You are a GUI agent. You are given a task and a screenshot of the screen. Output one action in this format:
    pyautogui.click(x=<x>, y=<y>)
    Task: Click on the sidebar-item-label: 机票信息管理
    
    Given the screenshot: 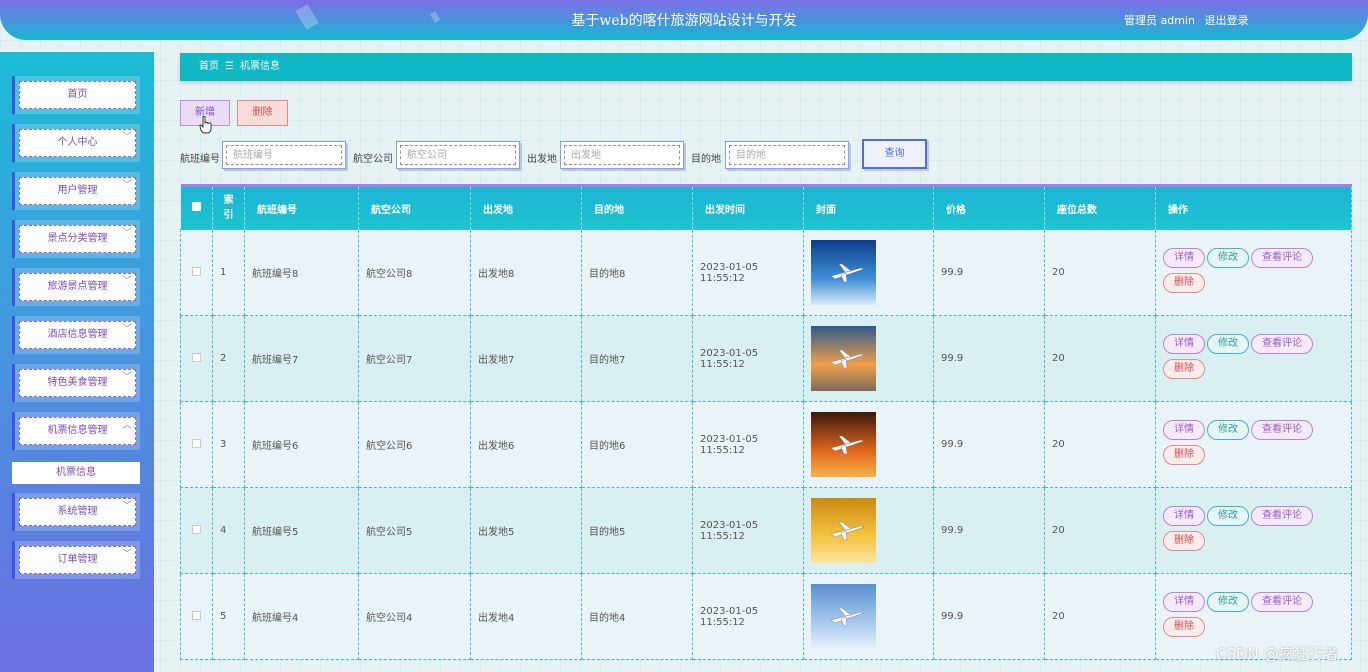 What is the action you would take?
    pyautogui.click(x=77, y=431)
    